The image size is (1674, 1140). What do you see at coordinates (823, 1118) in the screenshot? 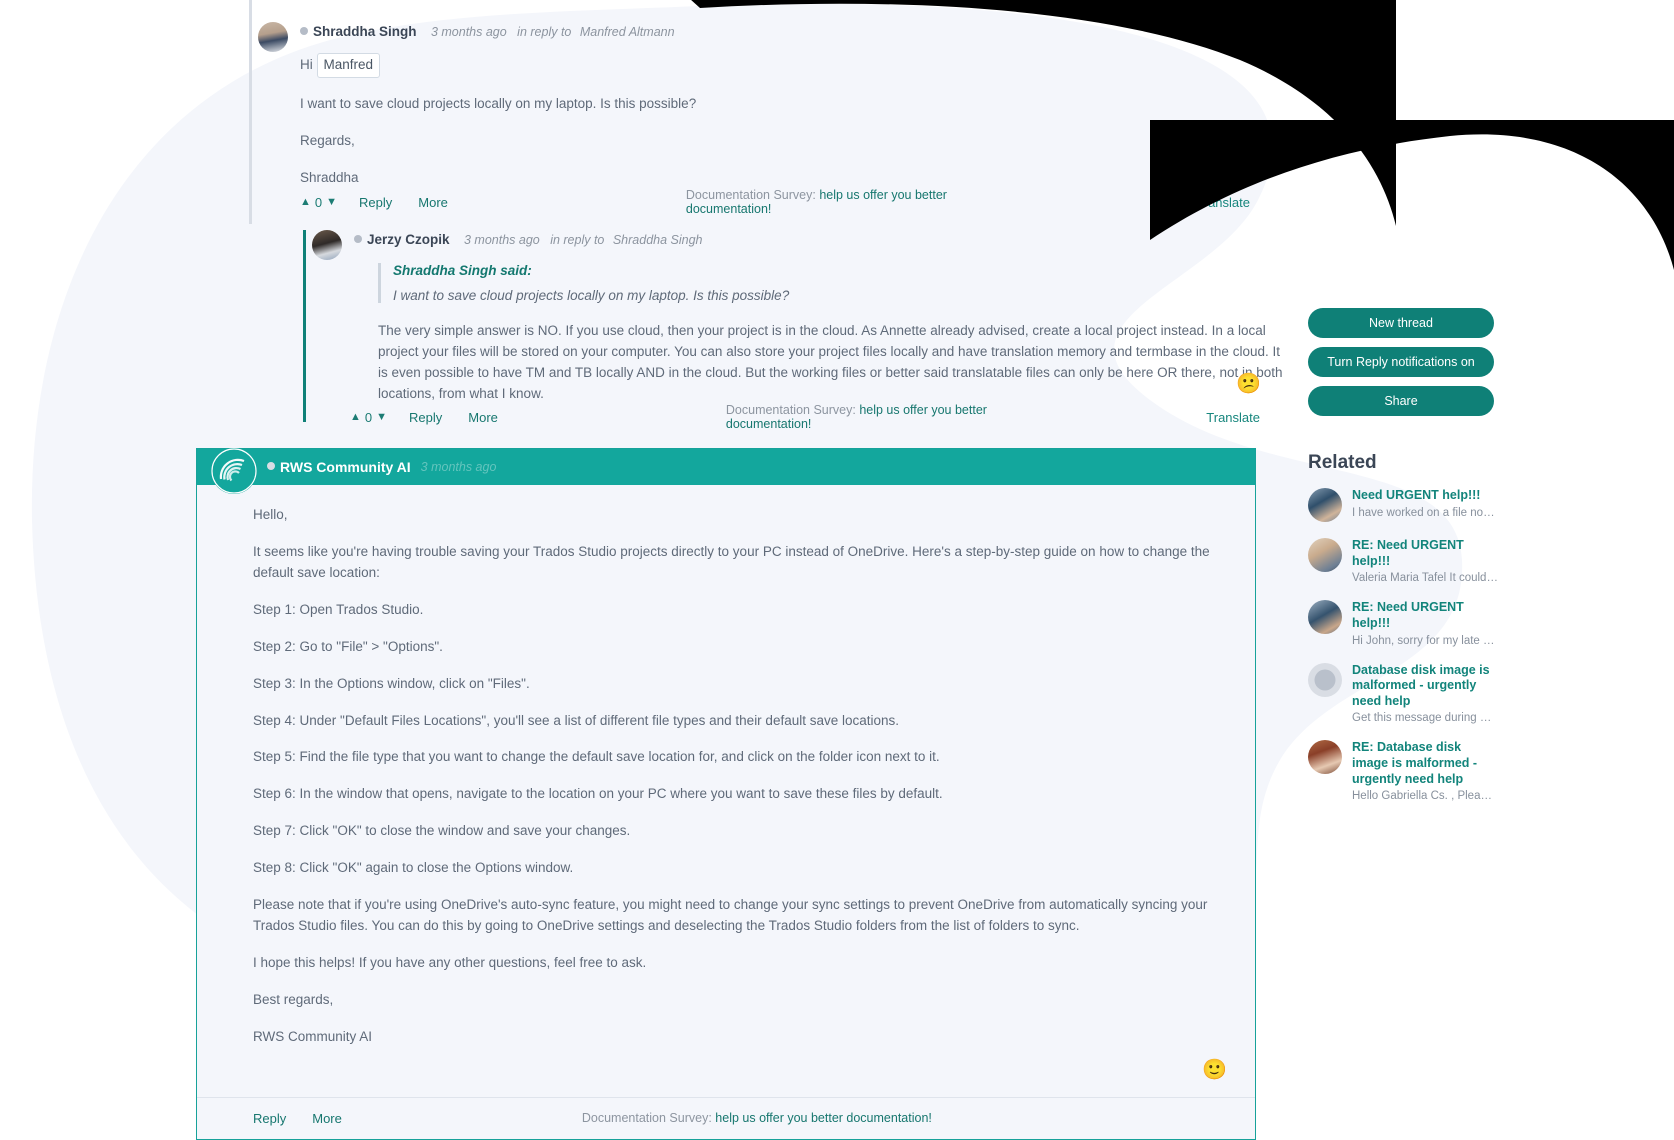
I see `survey-link: help us offer you better documentation!` at bounding box center [823, 1118].